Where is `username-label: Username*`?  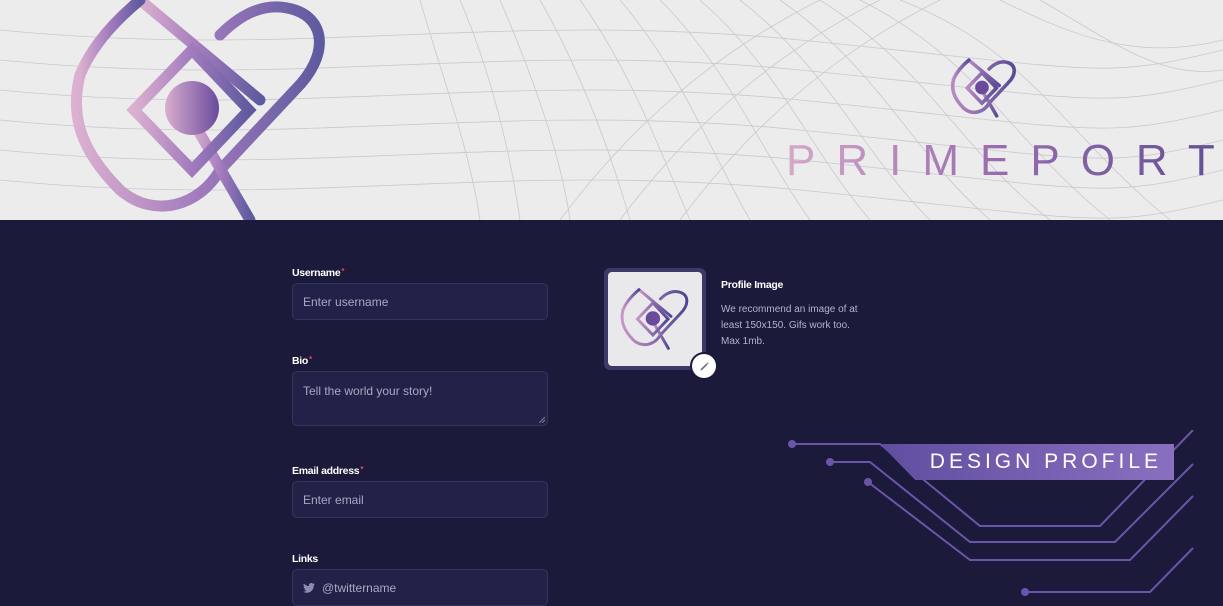
username-label: Username* is located at coordinates (318, 273).